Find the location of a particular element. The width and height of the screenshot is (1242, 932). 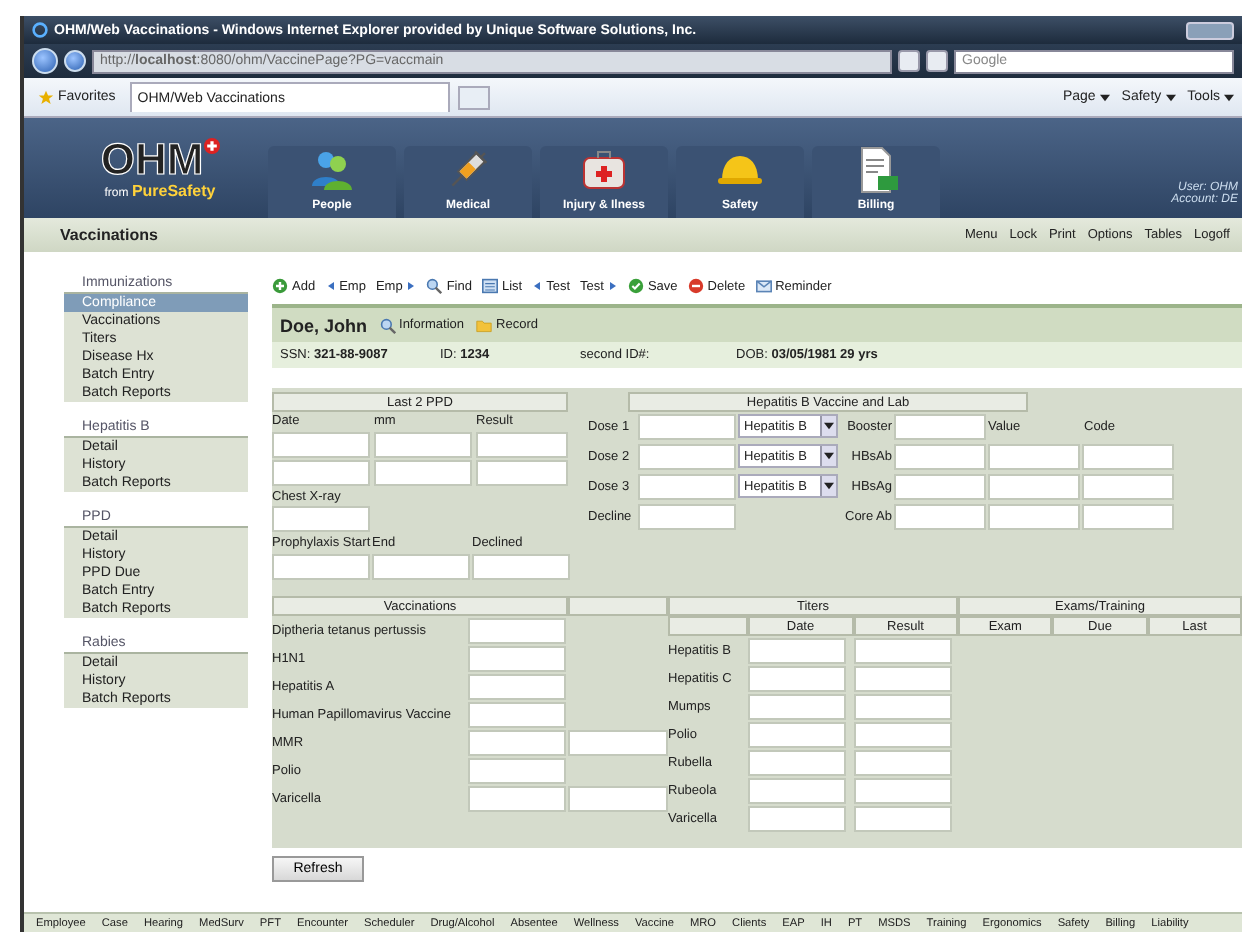

refresh-button is located at coordinates (909, 61).